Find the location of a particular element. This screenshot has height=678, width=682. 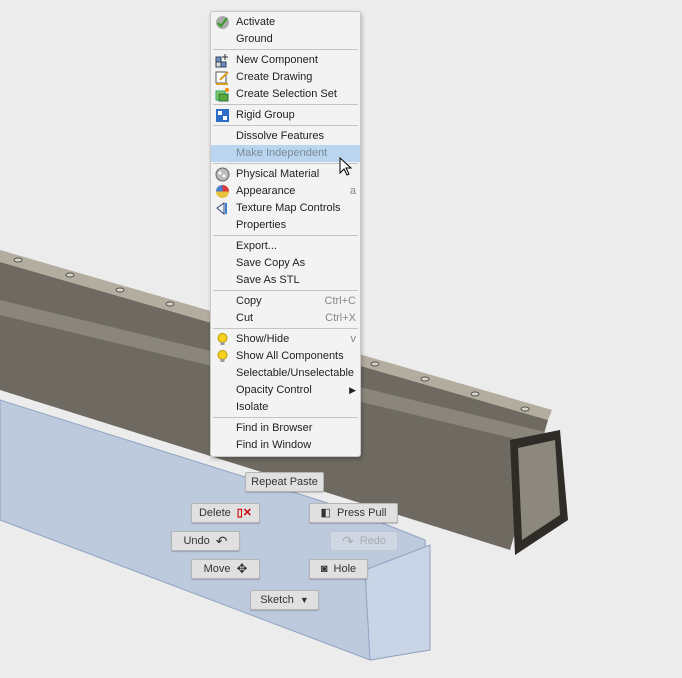

menu-item-selectable-unselectable: Selectable/Unselectable is located at coordinates (285, 373).